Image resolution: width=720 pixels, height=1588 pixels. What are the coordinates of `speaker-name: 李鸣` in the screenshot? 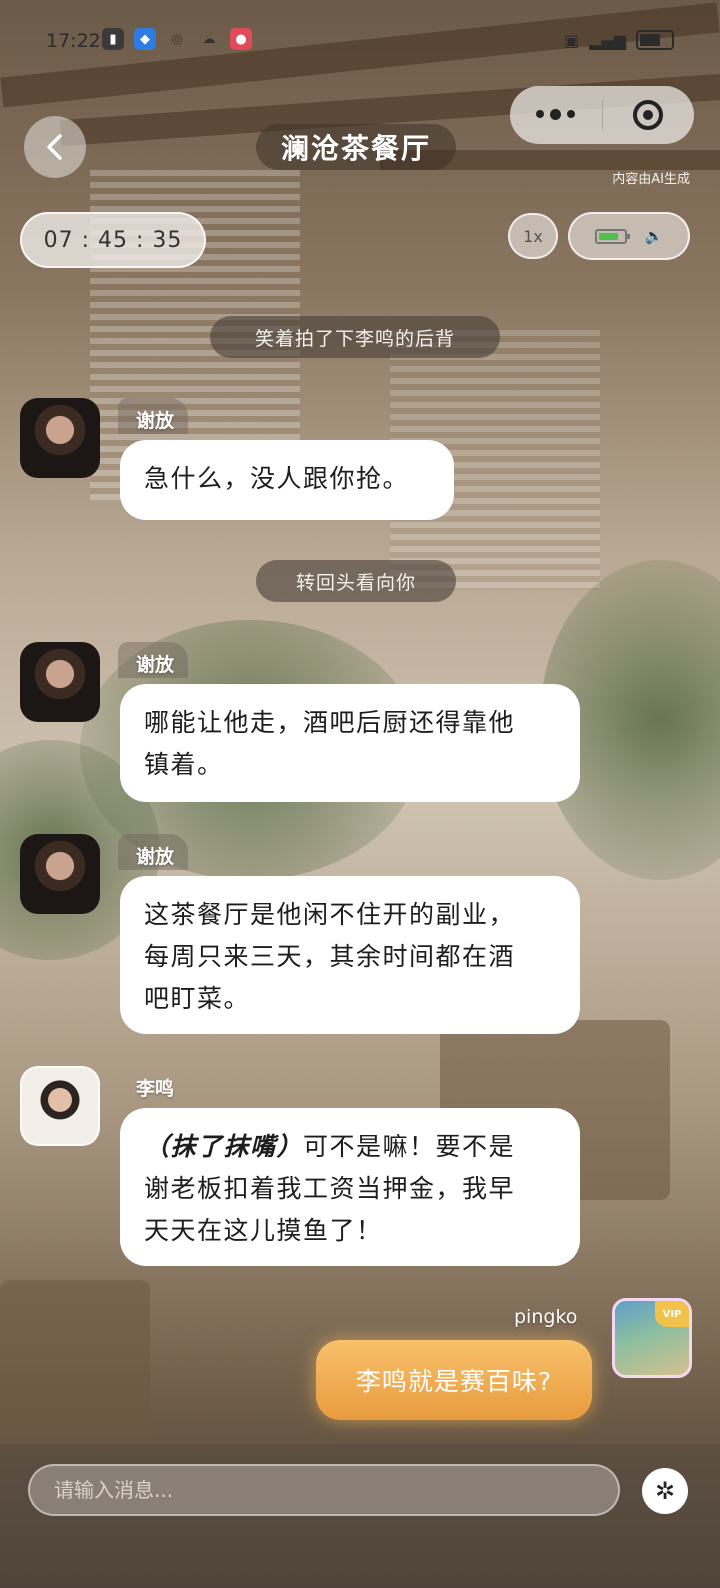 It's located at (155, 1089).